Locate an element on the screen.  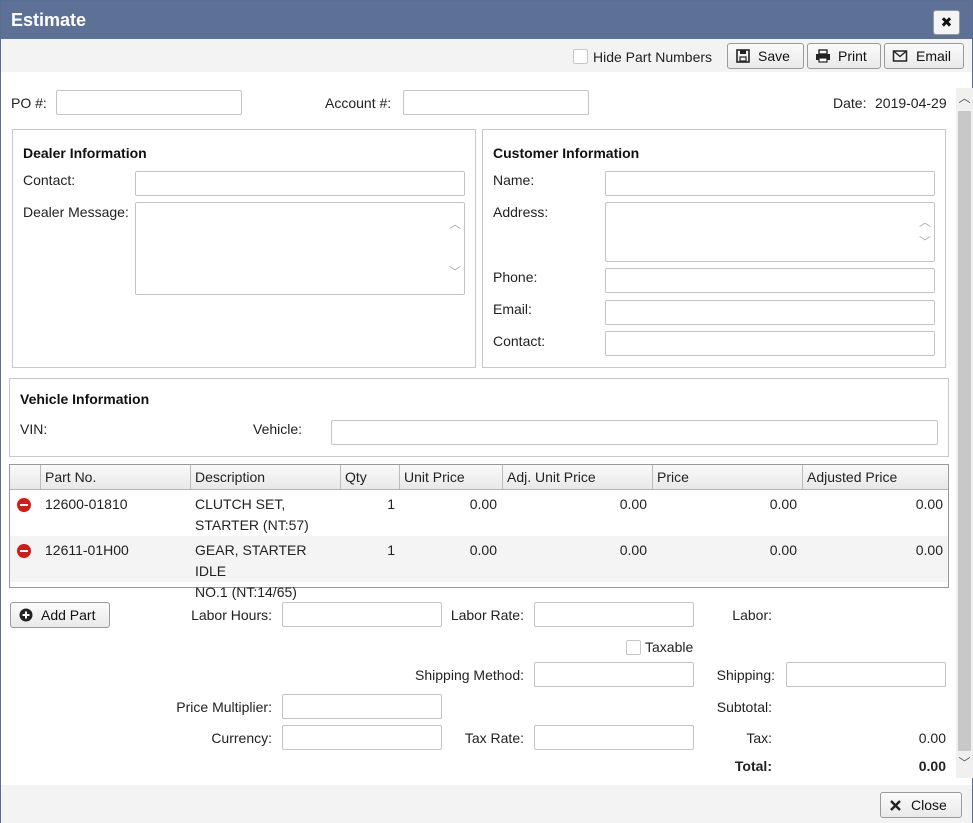
column-header-price: Price is located at coordinates (727, 477).